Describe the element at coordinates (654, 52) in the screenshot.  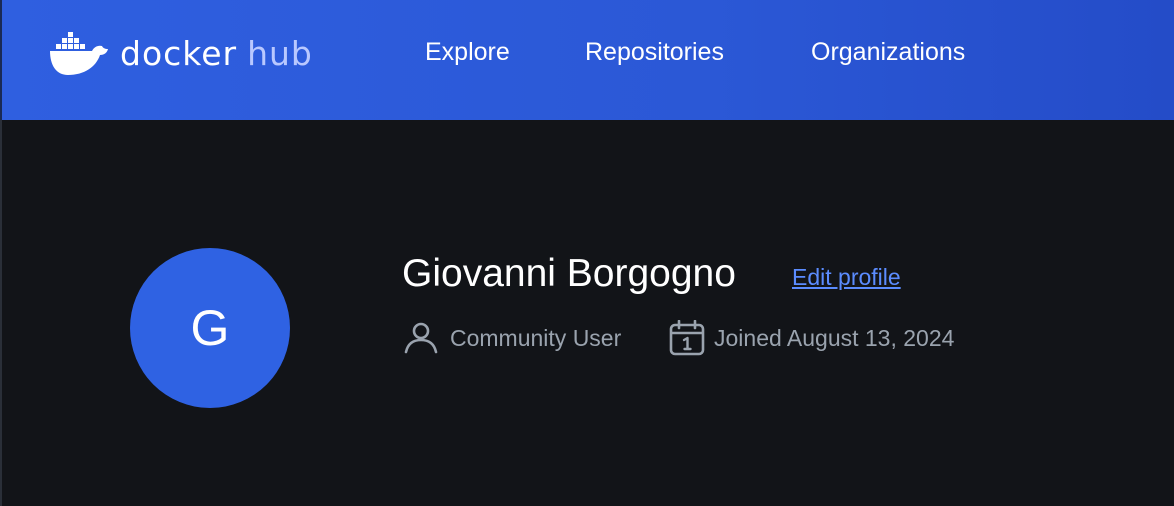
I see `nav-repositories: Repositories` at that location.